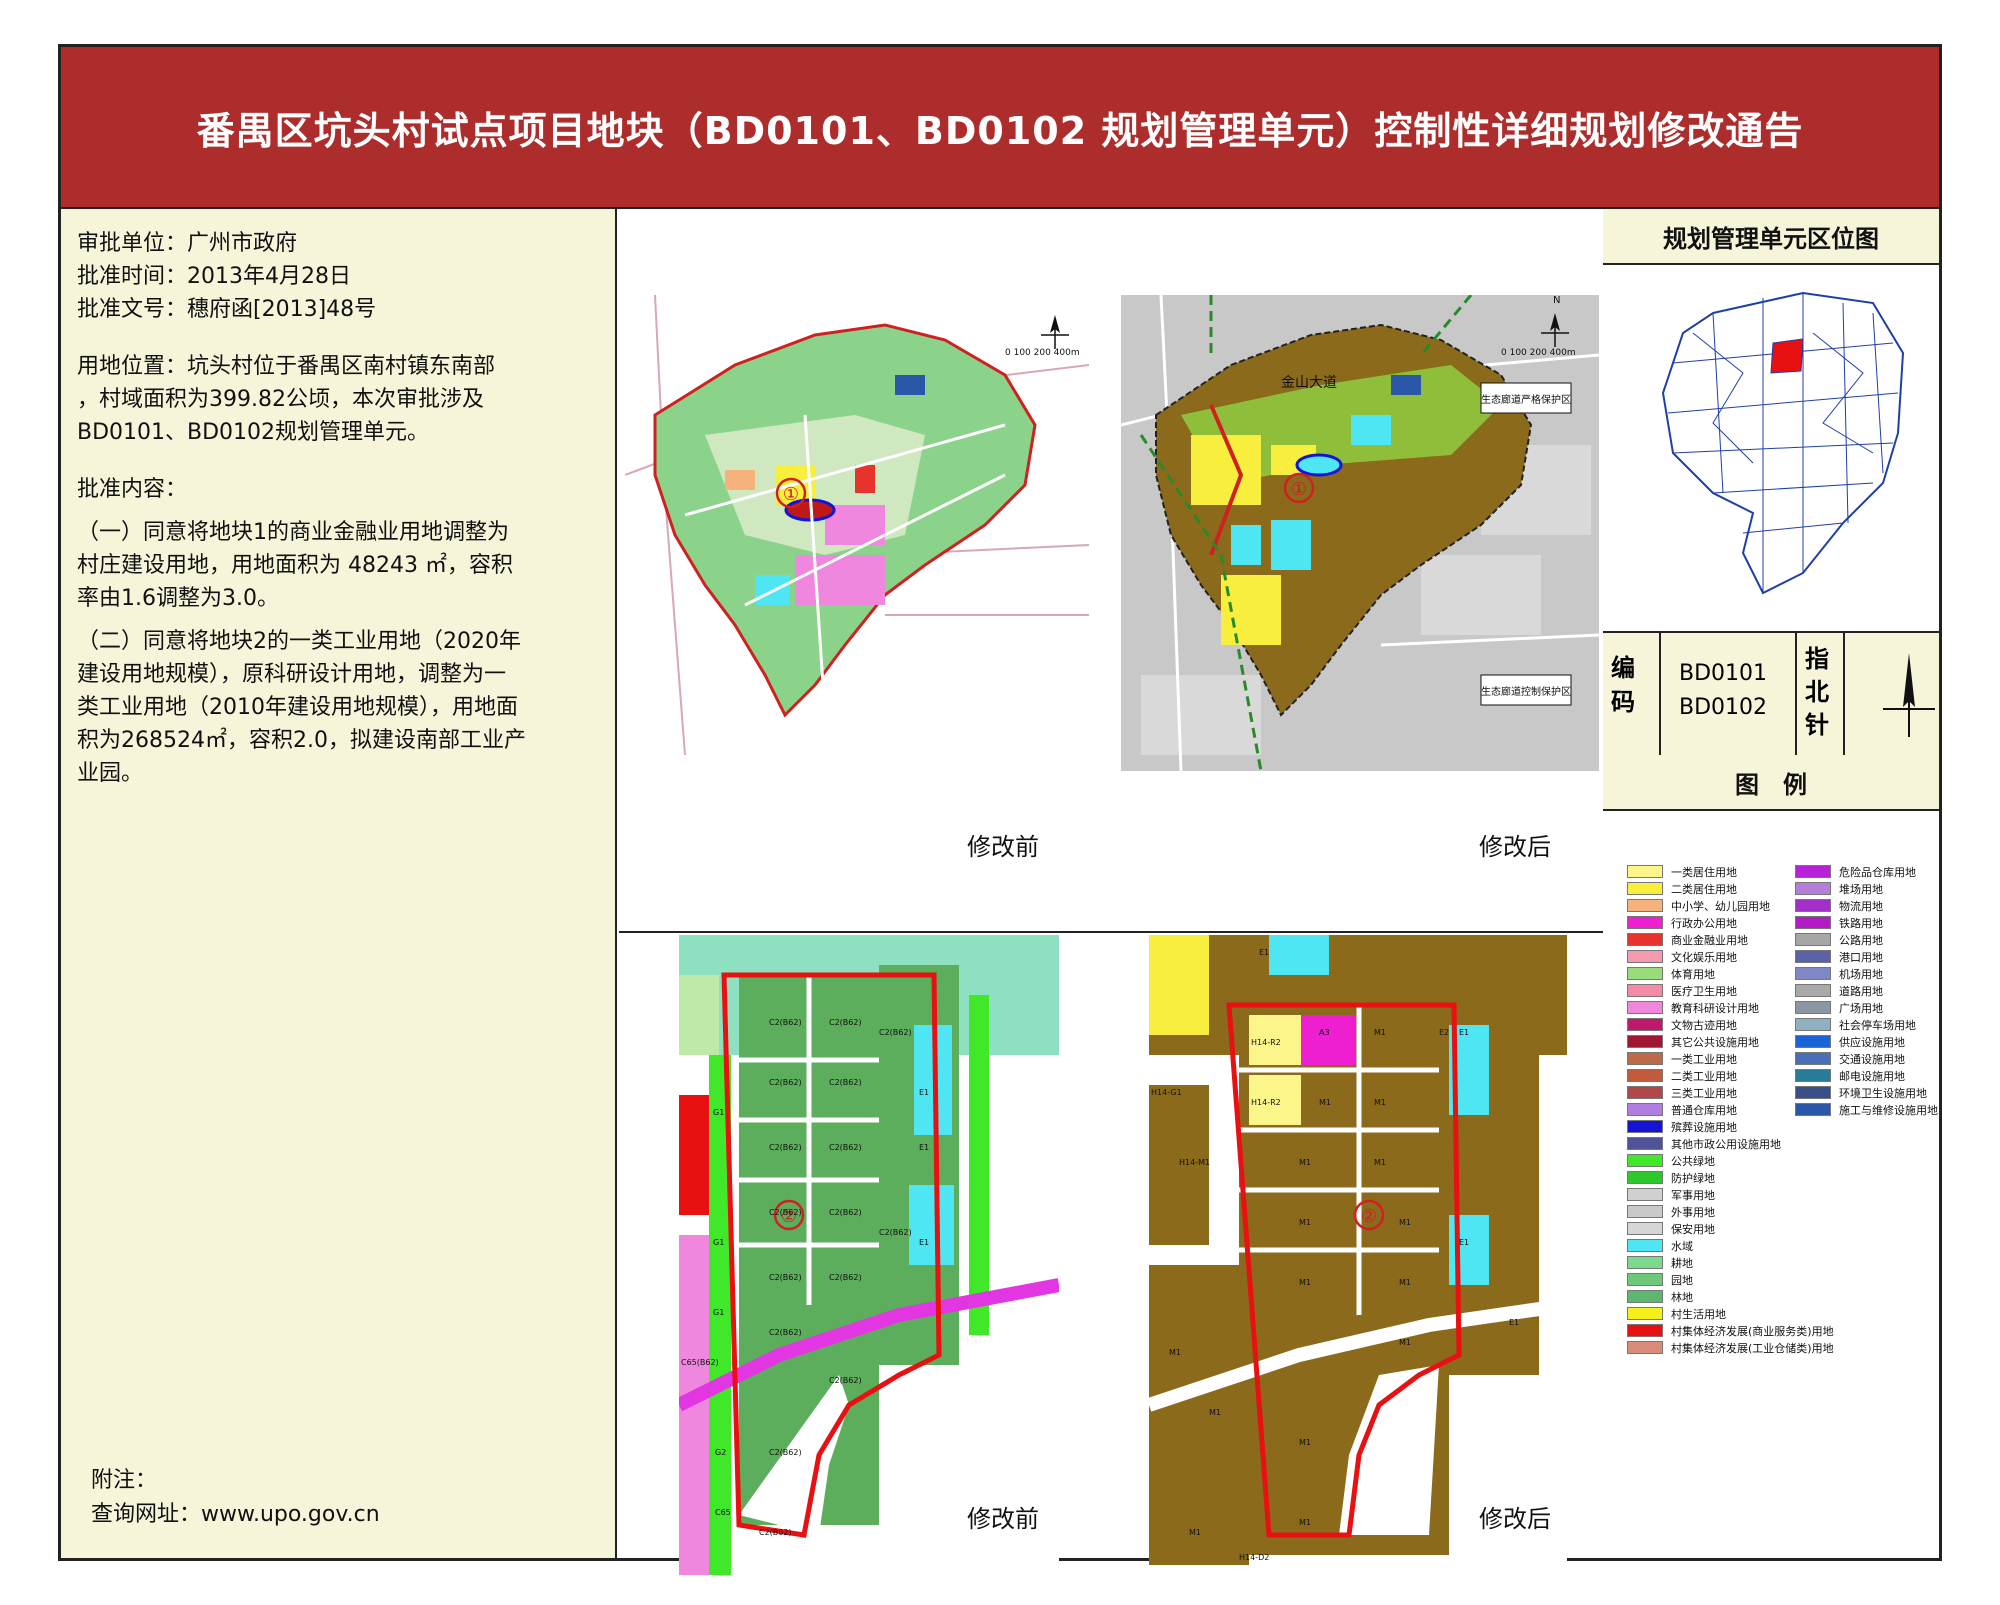 The width and height of the screenshot is (2000, 1605). What do you see at coordinates (1515, 1519) in the screenshot?
I see `caption-after-bottom: 修改后` at bounding box center [1515, 1519].